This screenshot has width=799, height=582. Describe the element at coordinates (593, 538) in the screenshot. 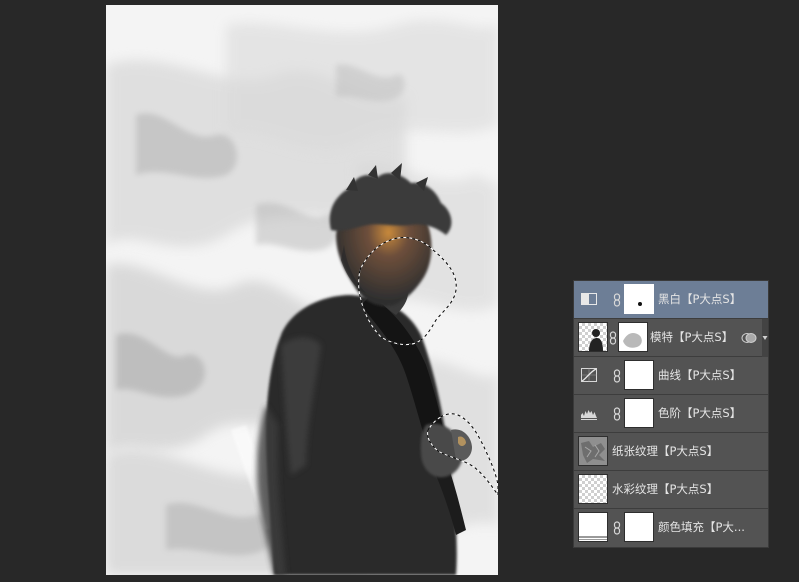

I see `fill-swatch-underline-icon` at that location.